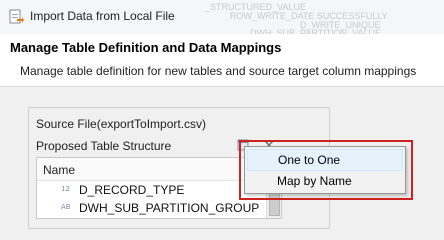  I want to click on row-column-name: DWH_SUB_PARTITION_GROUP, so click(169, 208).